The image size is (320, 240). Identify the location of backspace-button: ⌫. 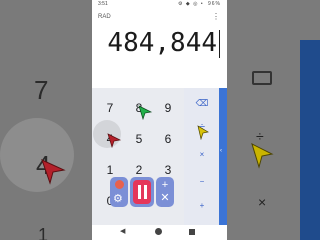
(202, 103).